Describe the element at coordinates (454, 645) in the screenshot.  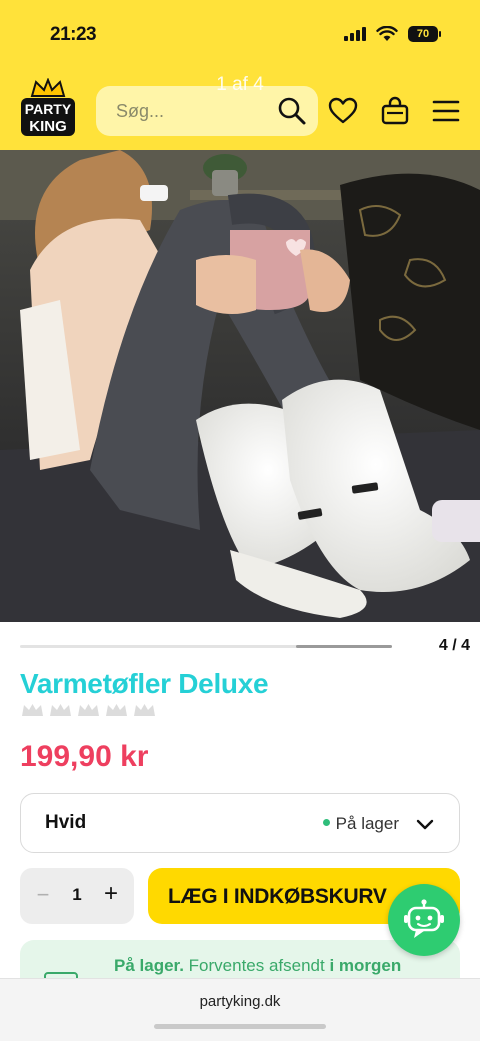
I see `gallery-counter: 4 / 4` at that location.